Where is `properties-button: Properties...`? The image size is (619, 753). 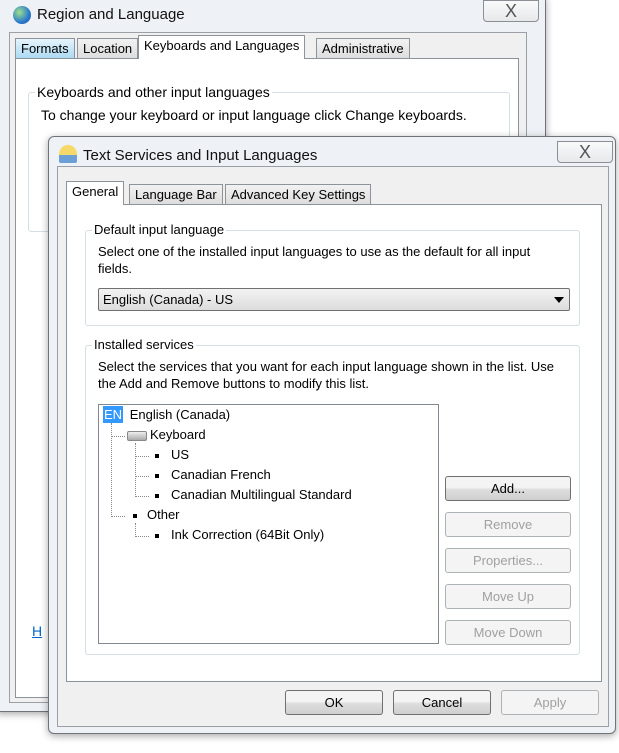 properties-button: Properties... is located at coordinates (508, 560).